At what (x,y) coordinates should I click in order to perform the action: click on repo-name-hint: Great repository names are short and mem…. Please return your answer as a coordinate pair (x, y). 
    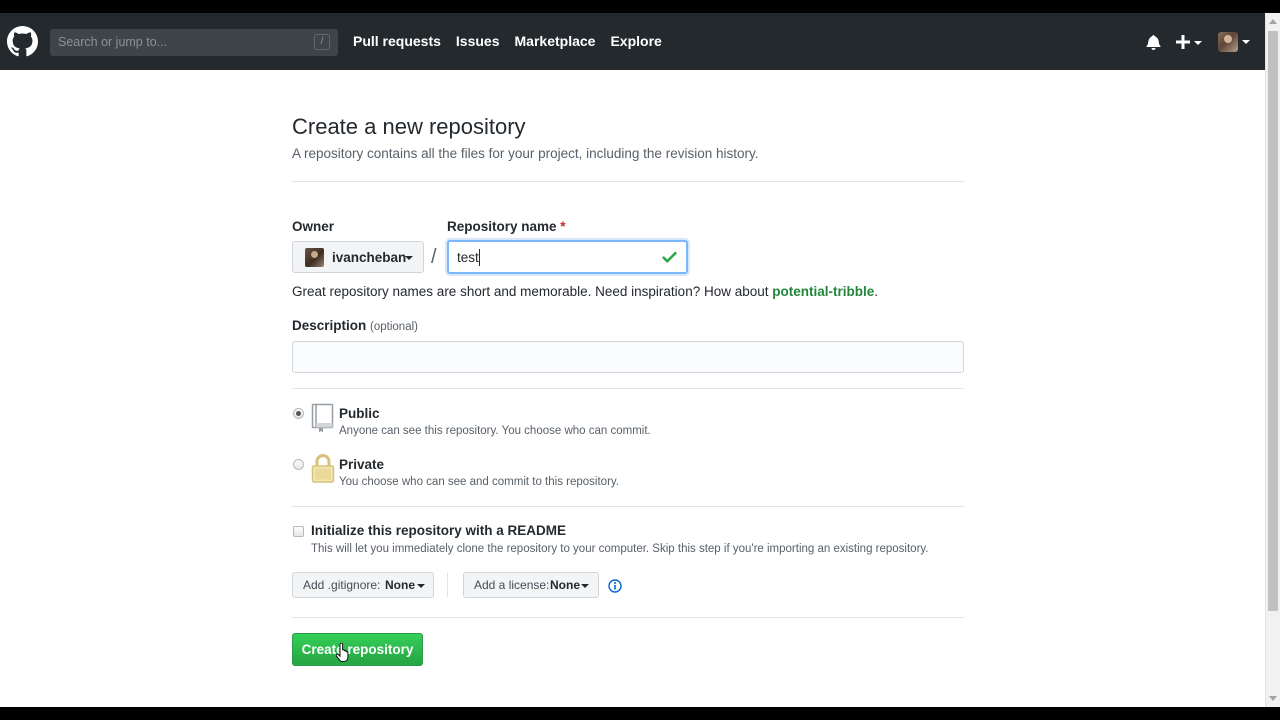
    Looking at the image, I should click on (585, 291).